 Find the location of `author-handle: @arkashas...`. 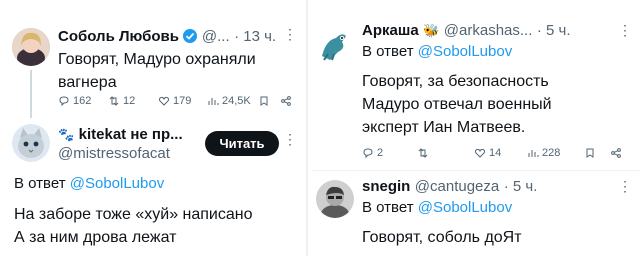

author-handle: @arkashas... is located at coordinates (488, 30).